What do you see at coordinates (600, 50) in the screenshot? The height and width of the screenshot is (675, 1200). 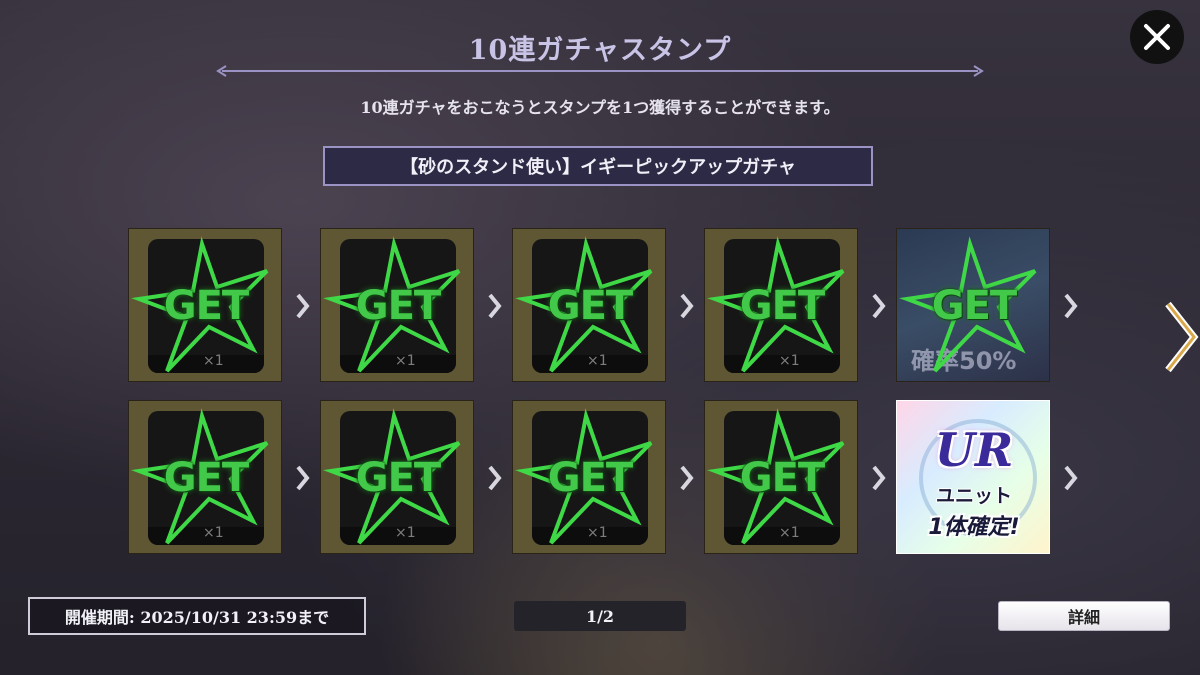 I see `page-title: 10連ガチャスタンプ` at bounding box center [600, 50].